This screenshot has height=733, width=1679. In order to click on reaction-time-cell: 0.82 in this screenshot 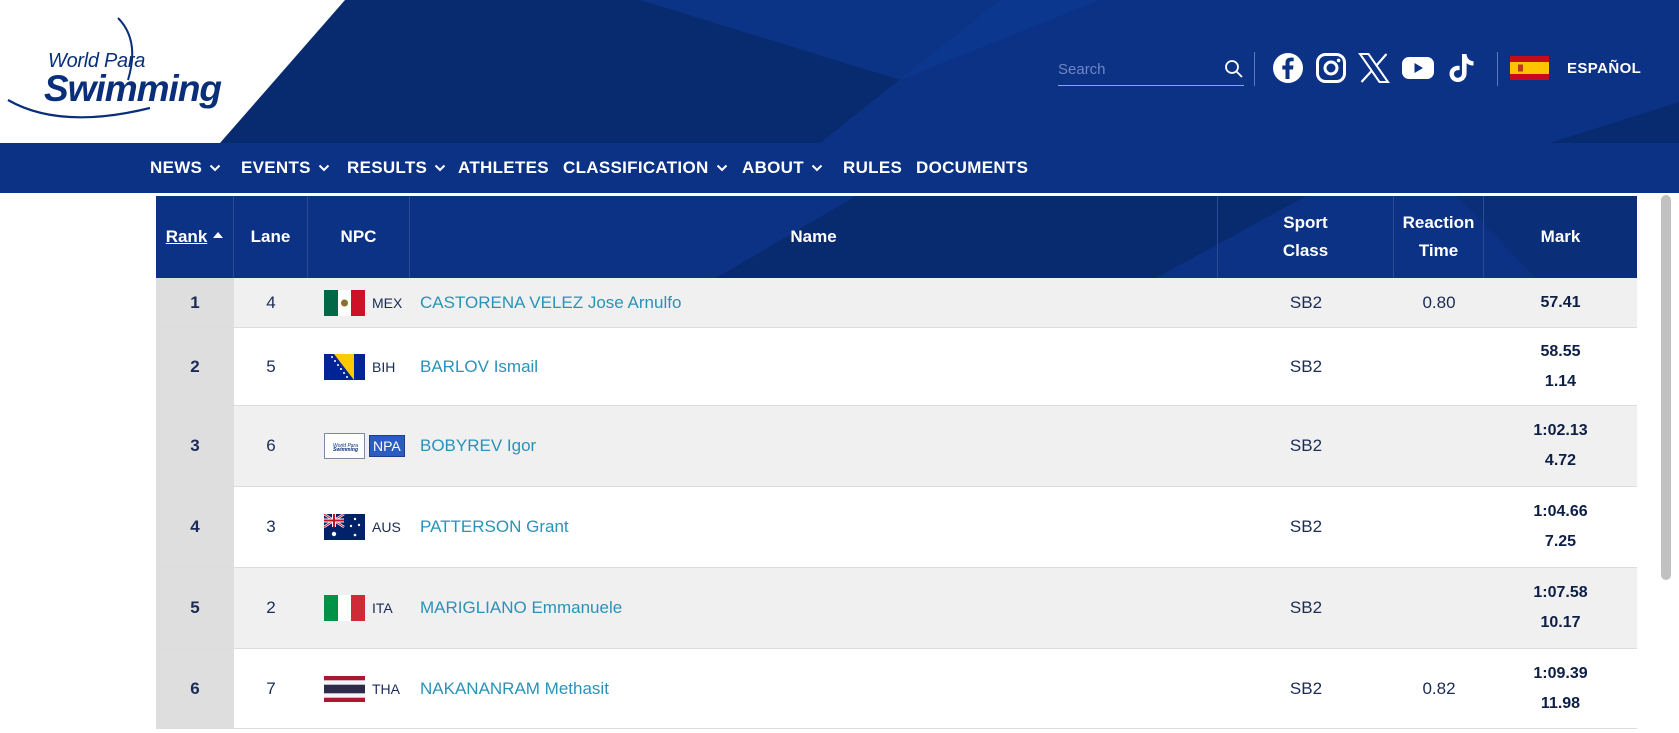, I will do `click(1439, 688)`.